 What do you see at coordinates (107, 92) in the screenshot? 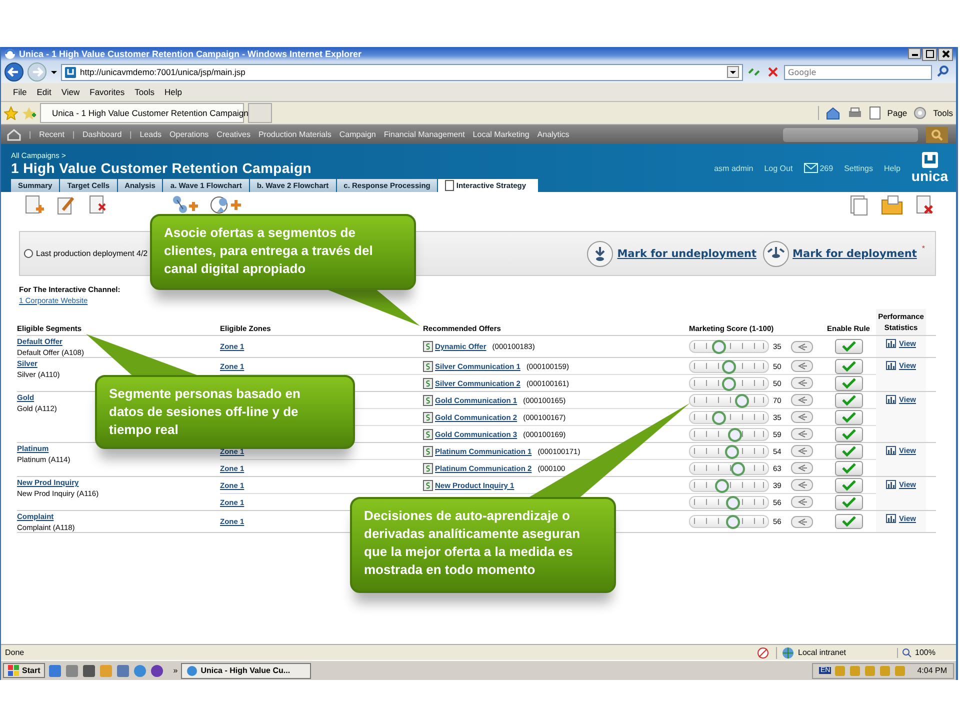
I see `menu-item: Favorites` at bounding box center [107, 92].